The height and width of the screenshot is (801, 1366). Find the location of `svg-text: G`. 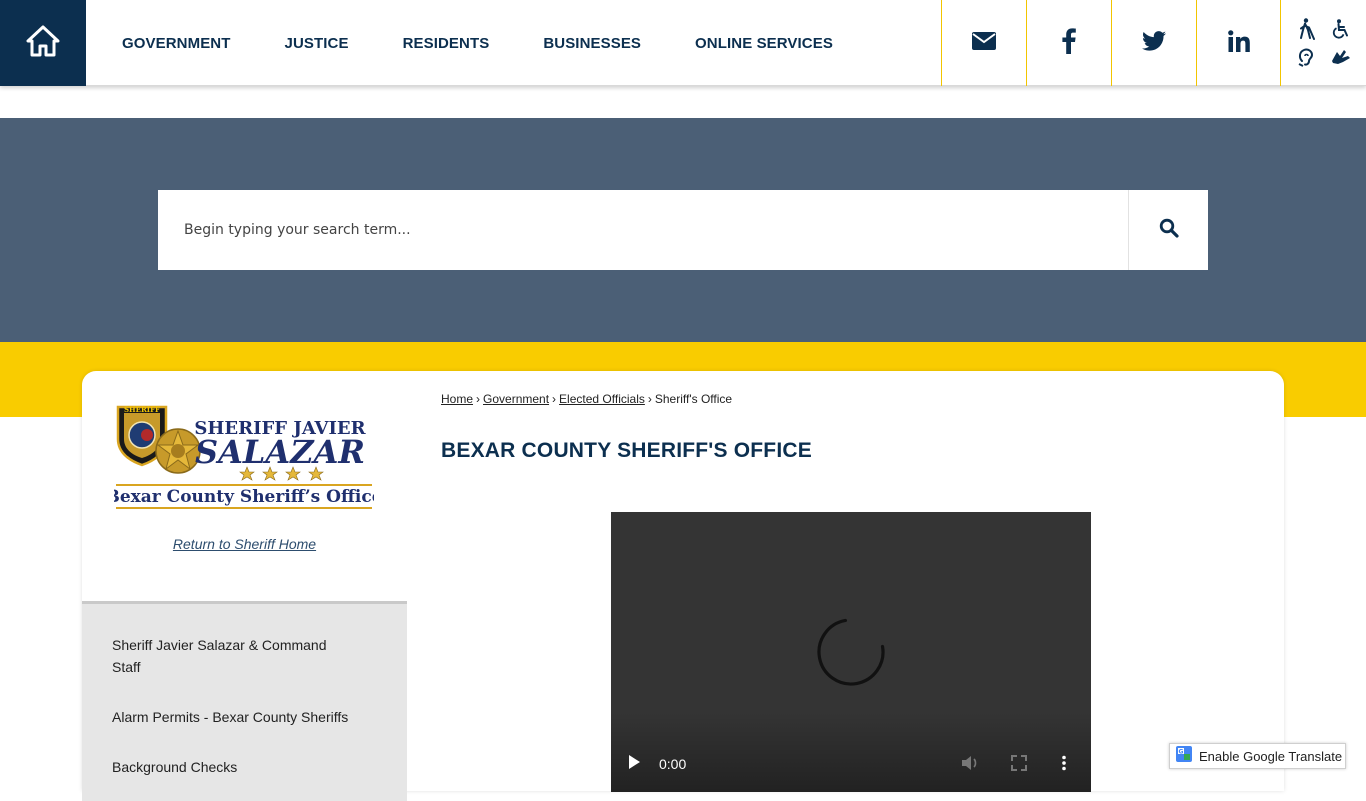

svg-text: G is located at coordinates (1181, 751).